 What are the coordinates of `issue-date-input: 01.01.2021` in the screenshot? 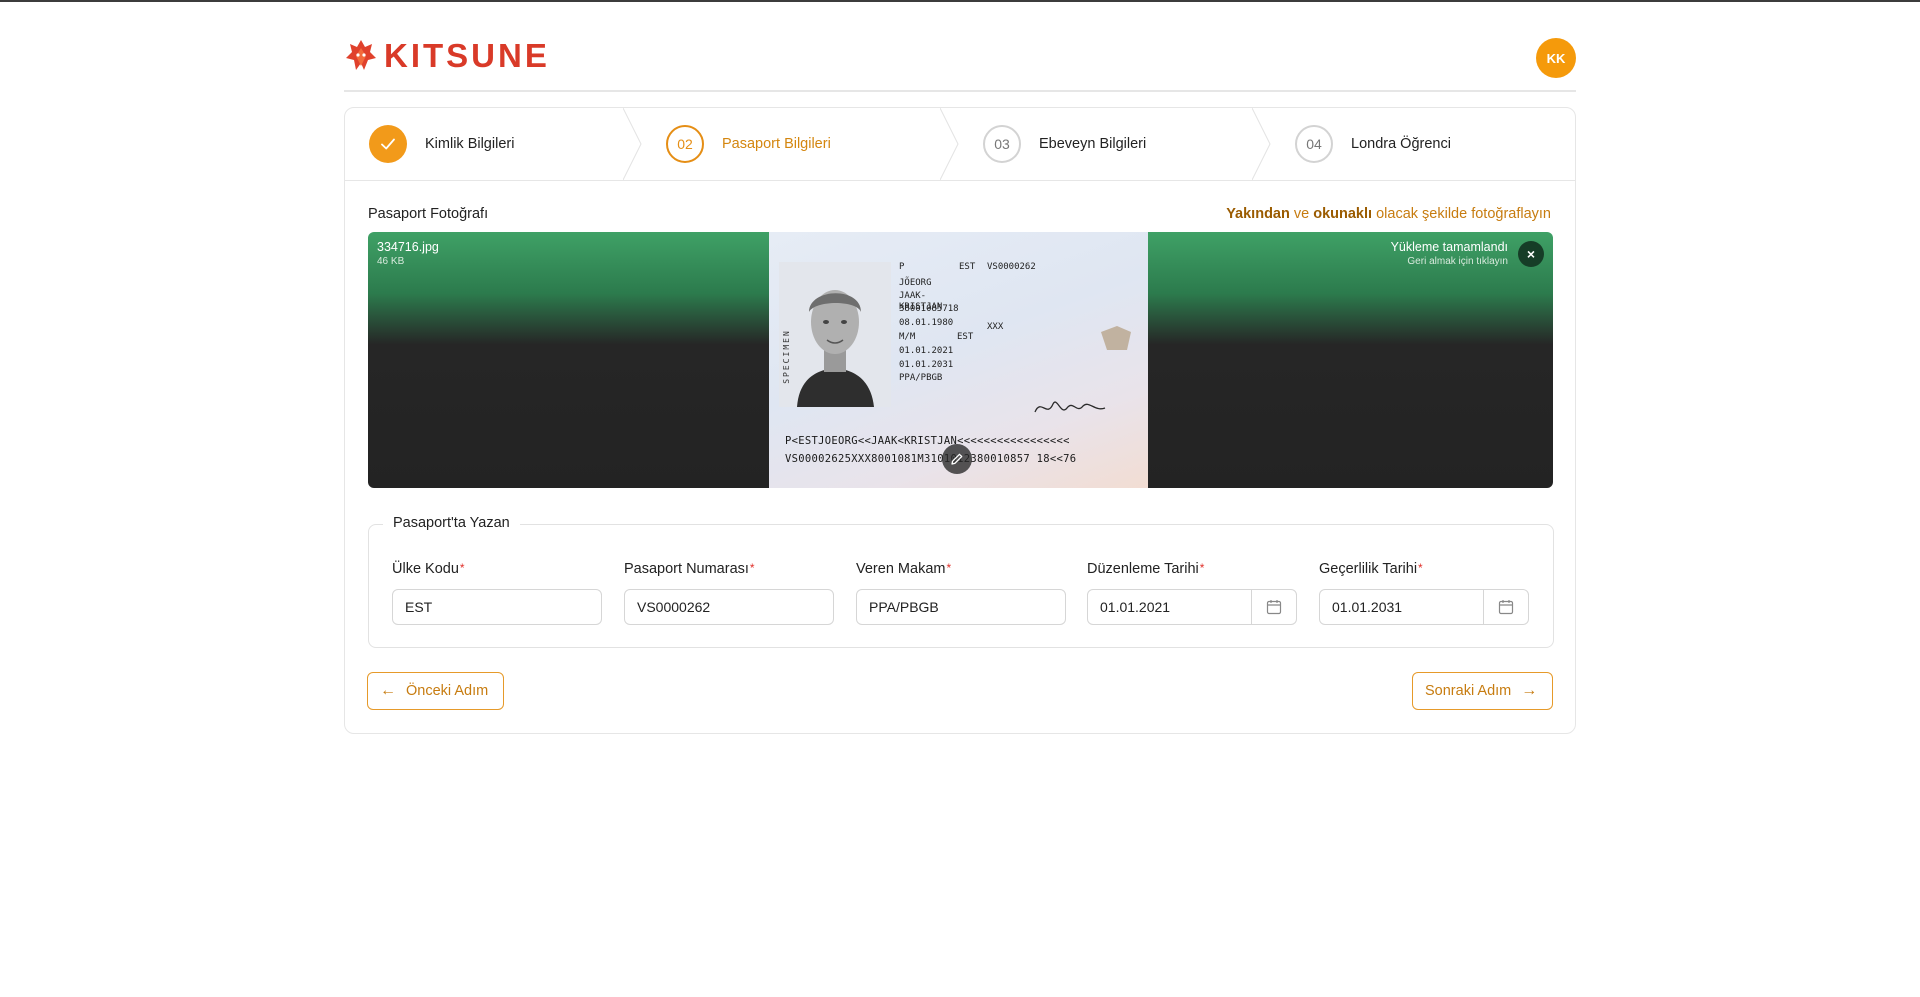 It's located at (1192, 607).